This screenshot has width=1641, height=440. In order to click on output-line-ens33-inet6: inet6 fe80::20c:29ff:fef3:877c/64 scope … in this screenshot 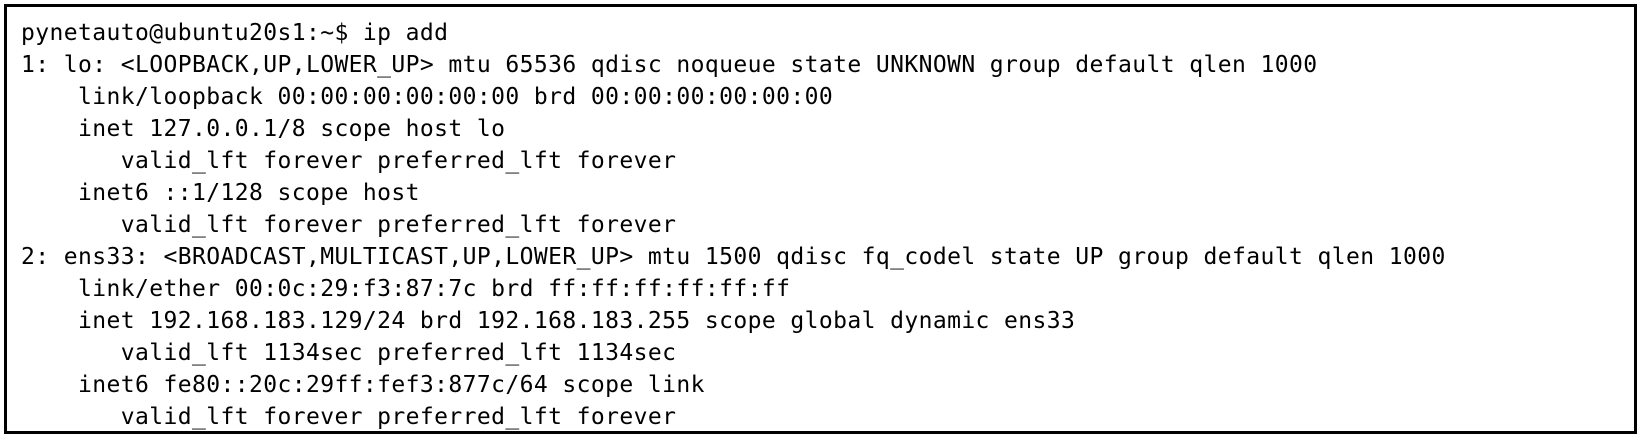, I will do `click(363, 385)`.